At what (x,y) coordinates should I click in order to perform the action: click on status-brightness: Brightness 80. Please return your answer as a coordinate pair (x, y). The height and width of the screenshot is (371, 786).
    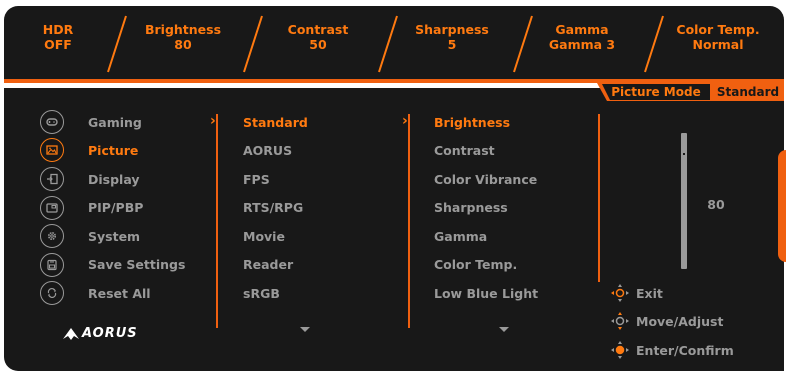
    Looking at the image, I should click on (183, 37).